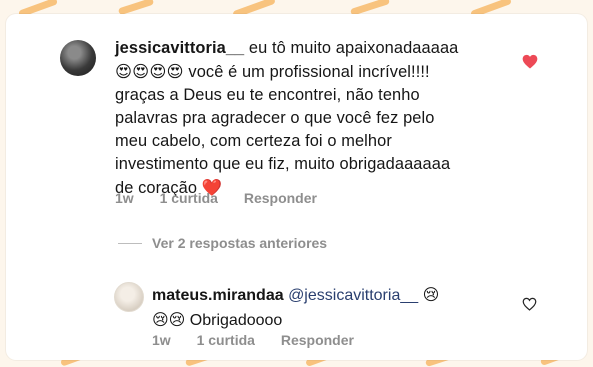 The image size is (593, 367). I want to click on comment-text: eu tô muito apaixonadaaaaa, so click(351, 48).